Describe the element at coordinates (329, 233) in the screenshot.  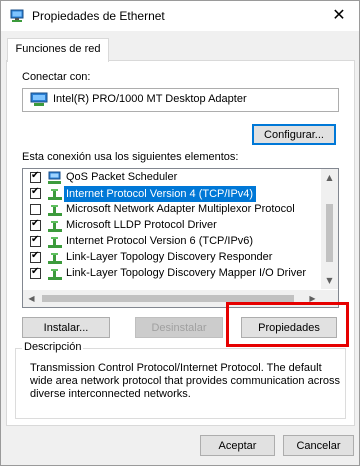
I see `vertical-scroll-thumb` at that location.